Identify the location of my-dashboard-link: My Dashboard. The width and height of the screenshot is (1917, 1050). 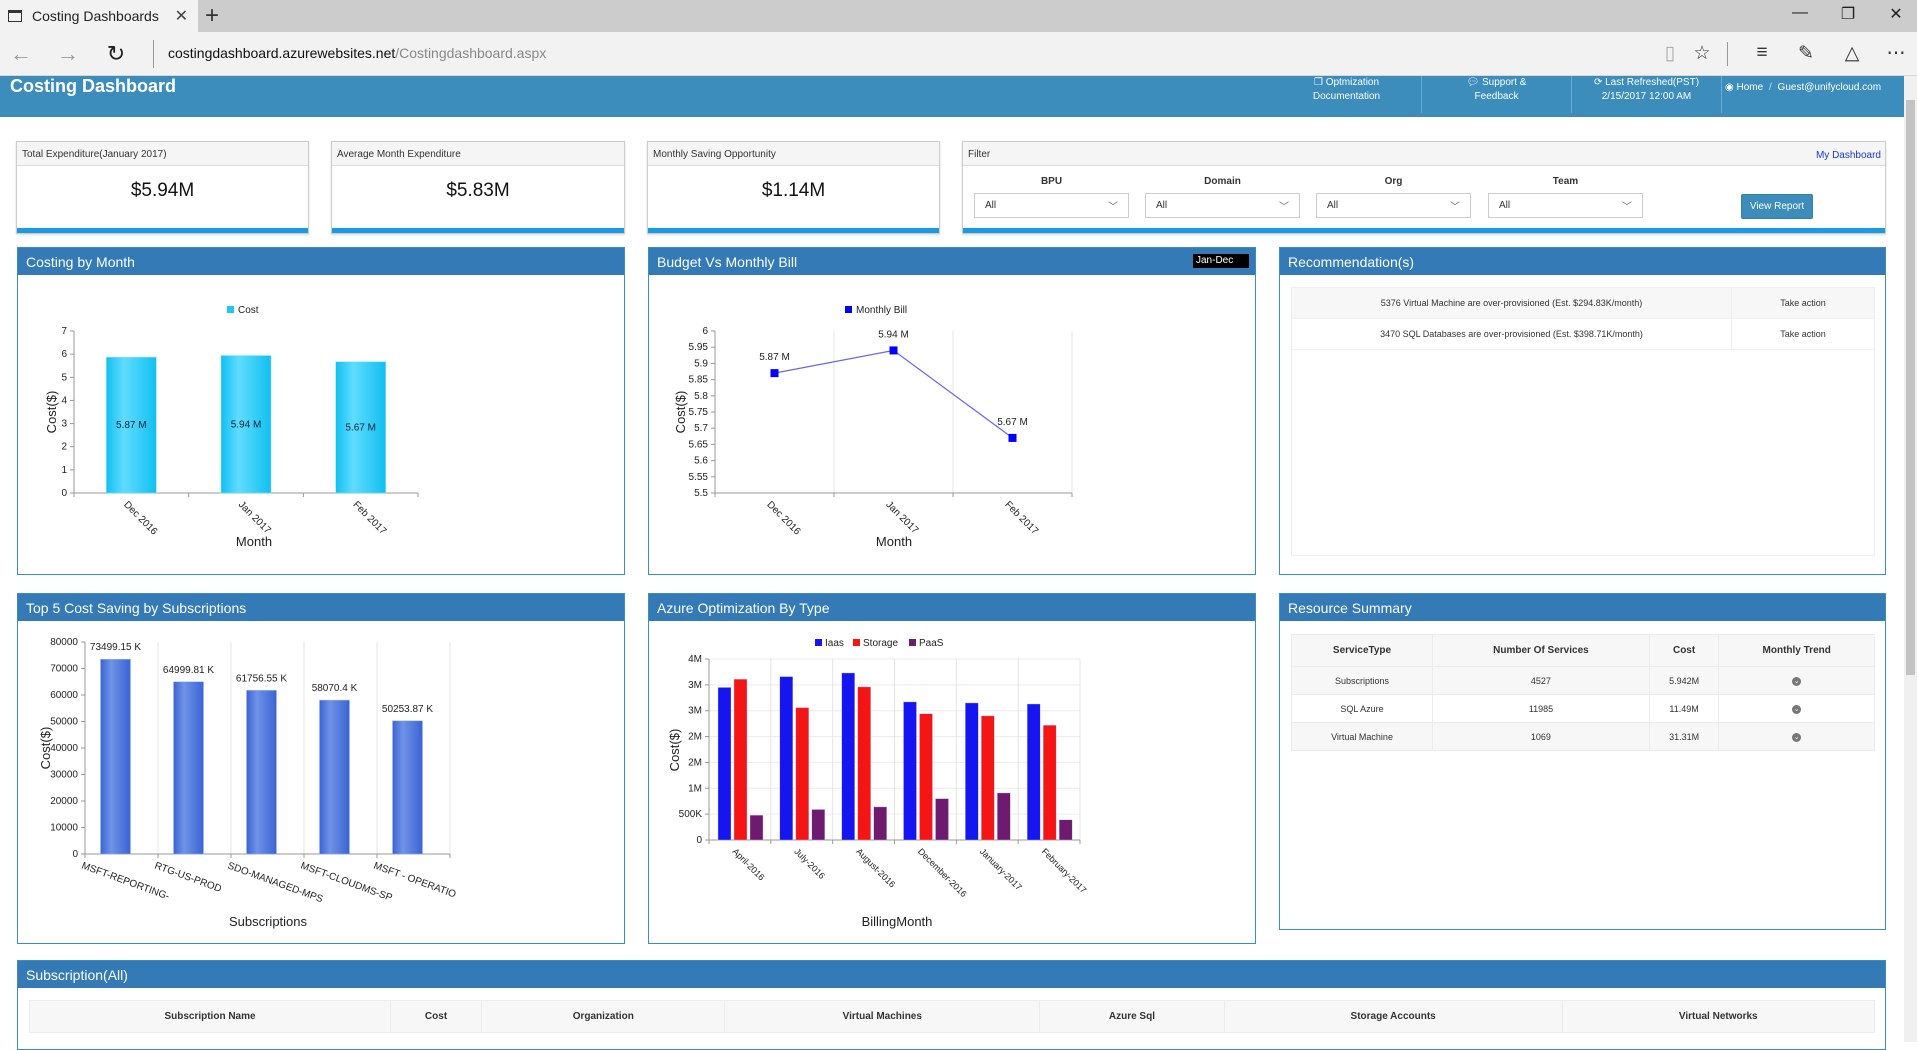
(1848, 155).